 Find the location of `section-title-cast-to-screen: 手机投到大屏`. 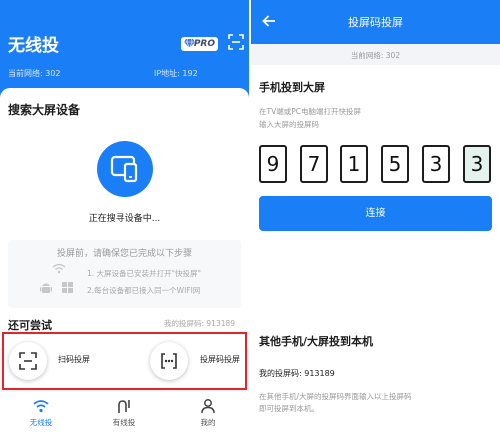

section-title-cast-to-screen: 手机投到大屏 is located at coordinates (292, 87).